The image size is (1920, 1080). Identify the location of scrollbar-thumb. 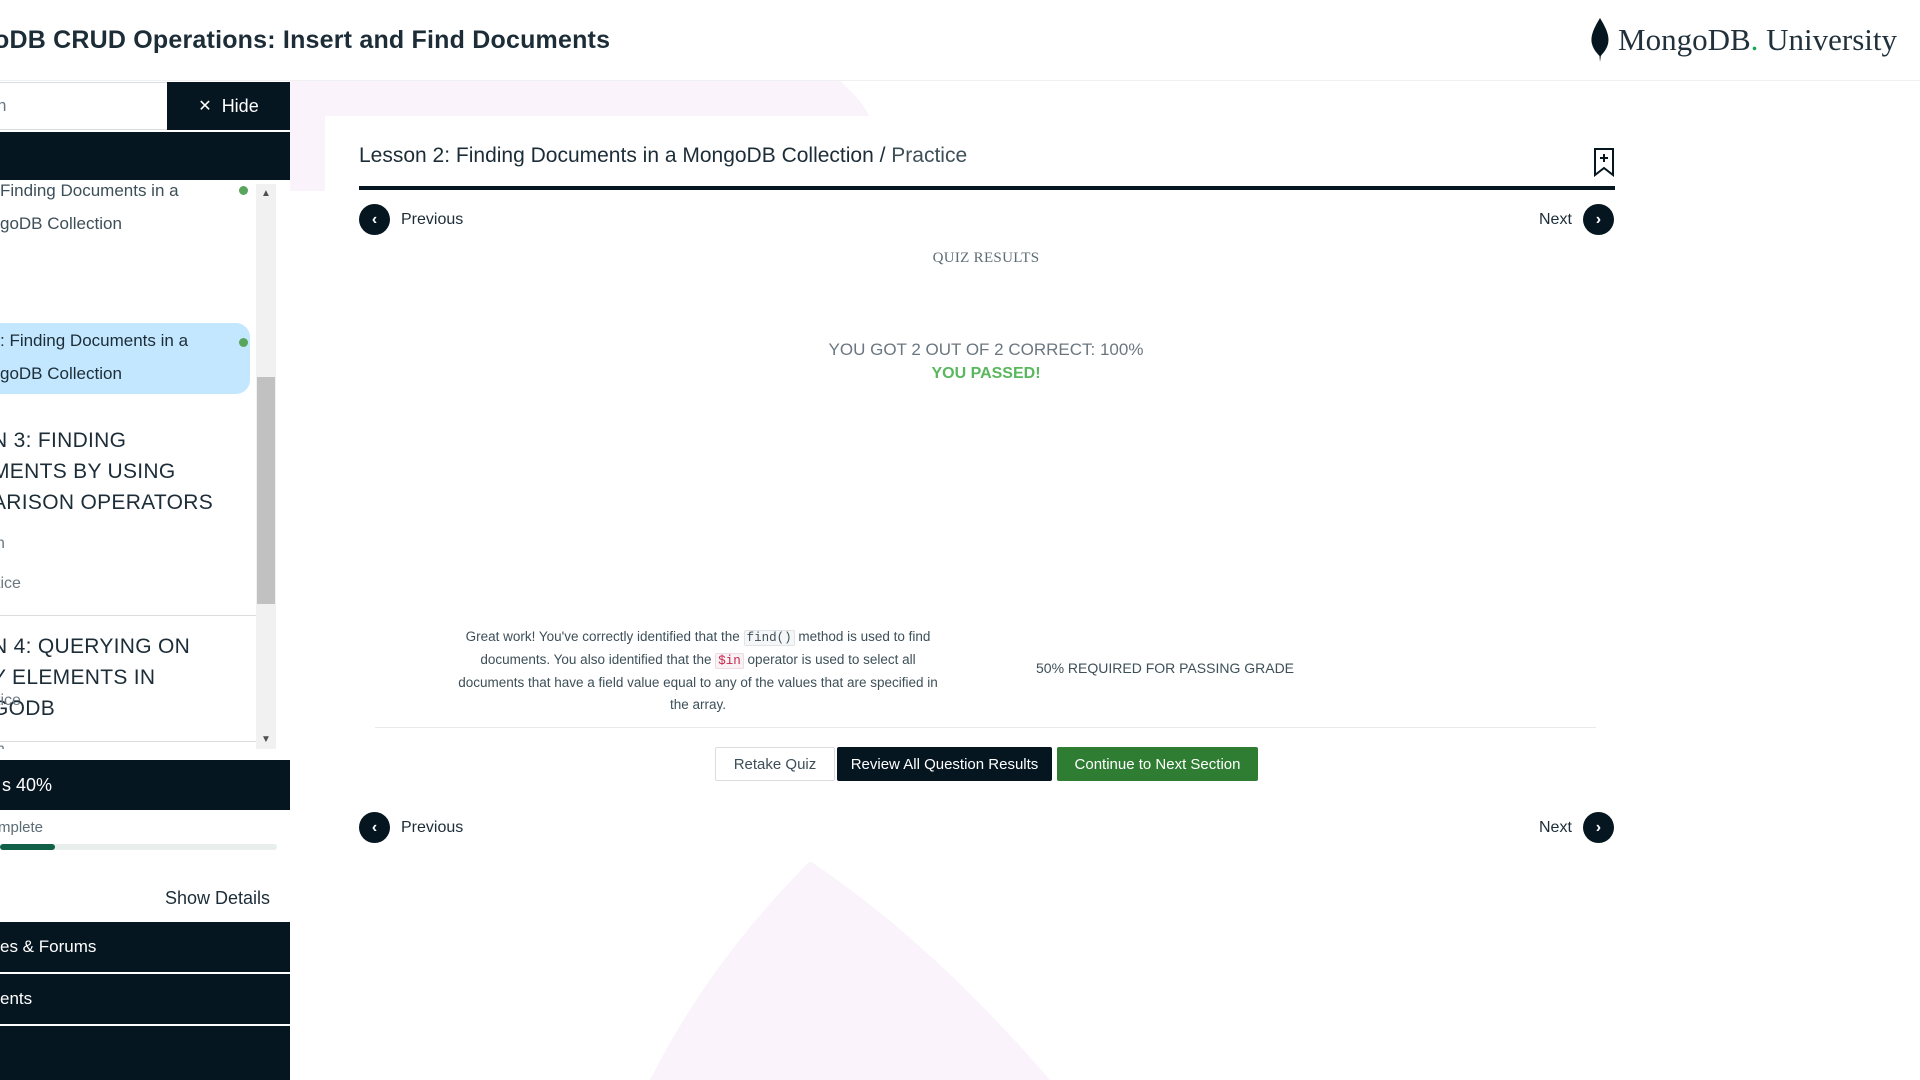
(266, 490).